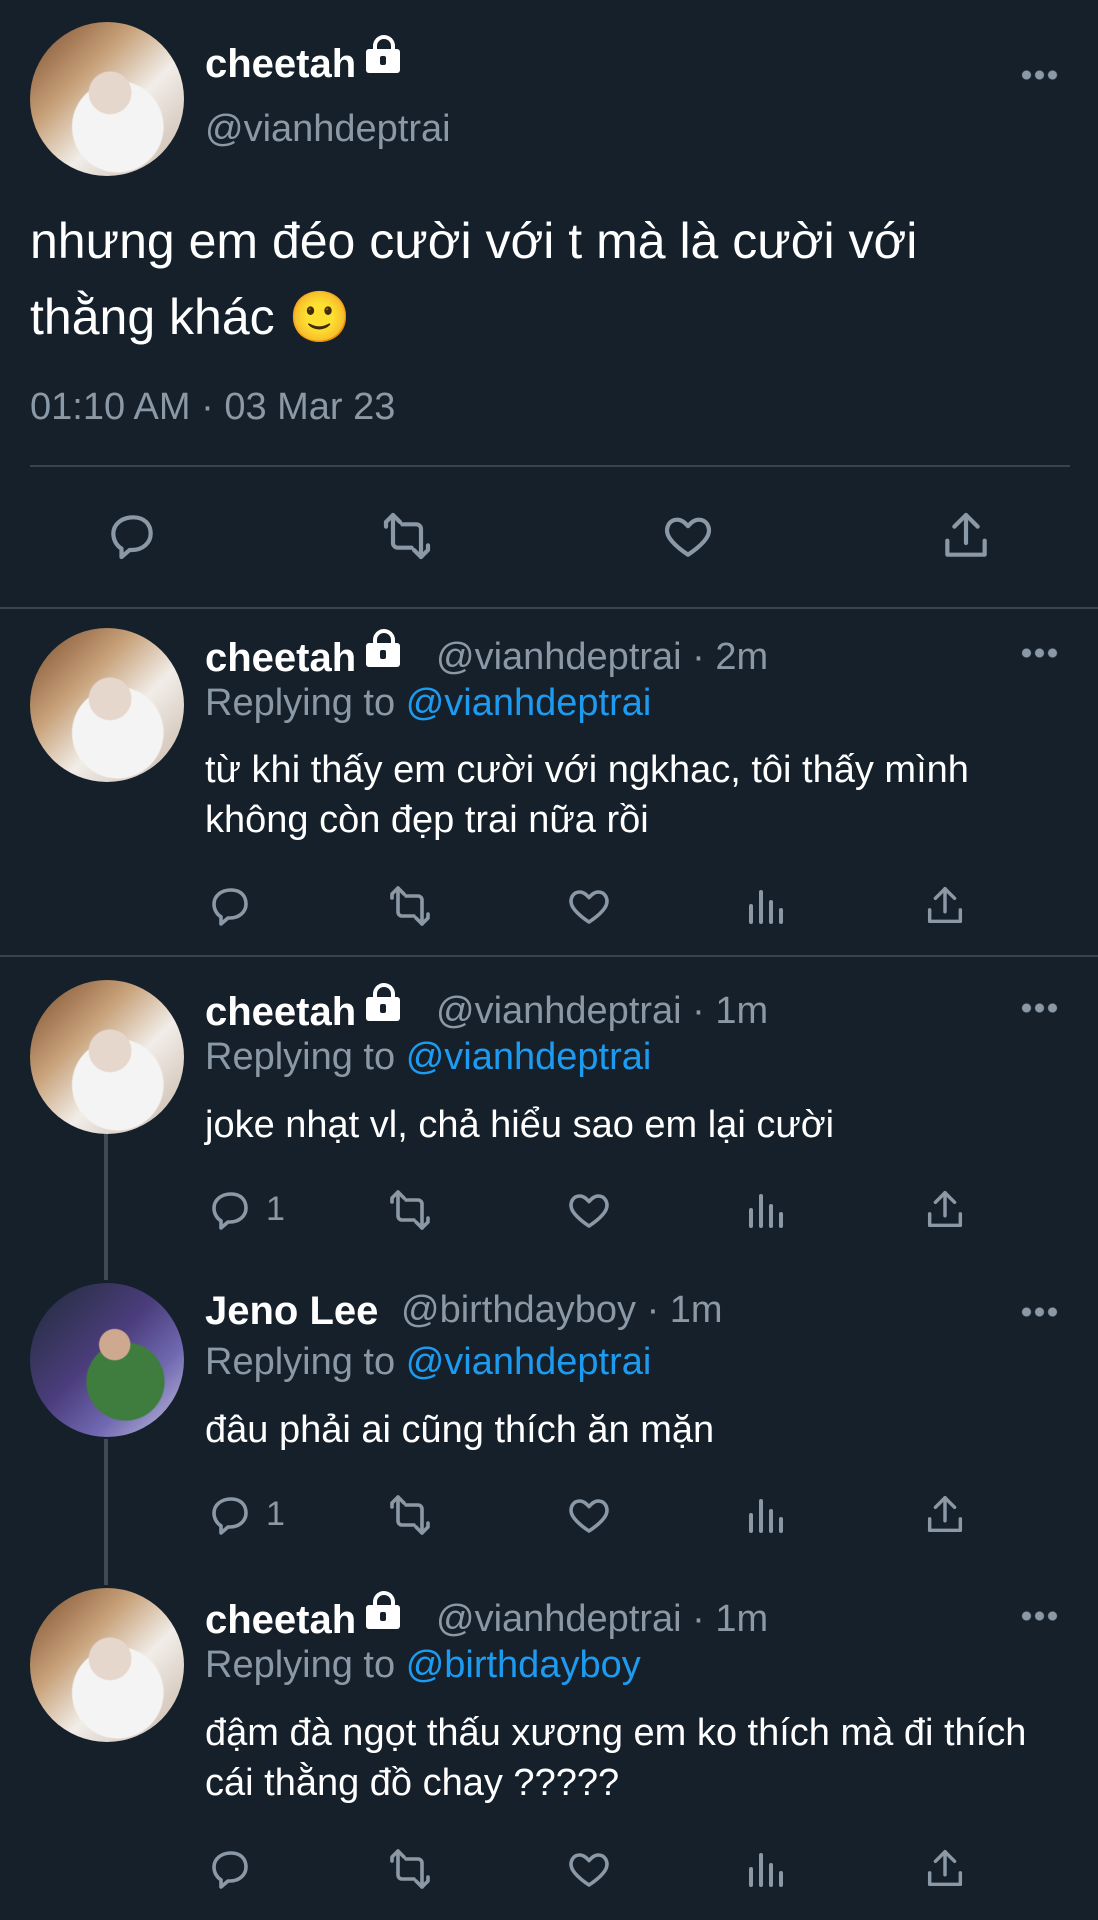  I want to click on tweet-timestamp: 01:10 AM · 03 Mar 23, so click(212, 407).